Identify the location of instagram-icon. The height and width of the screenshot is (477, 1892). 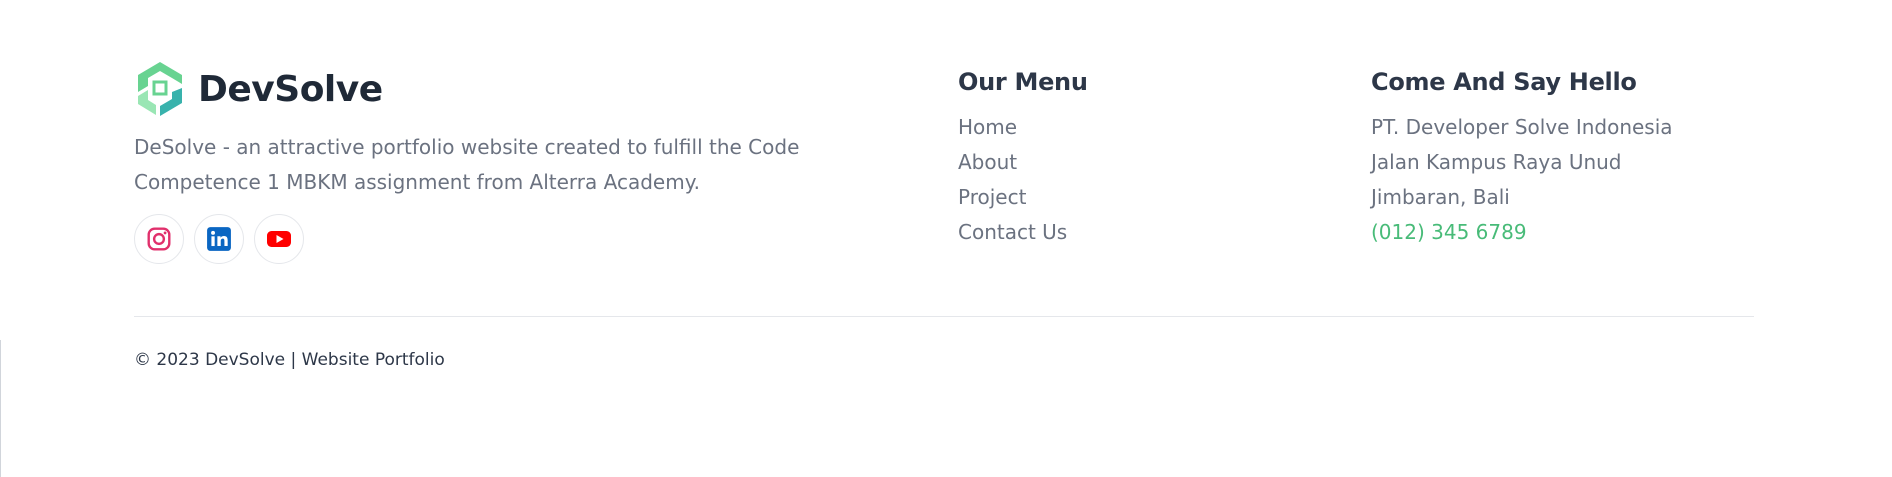
(159, 239).